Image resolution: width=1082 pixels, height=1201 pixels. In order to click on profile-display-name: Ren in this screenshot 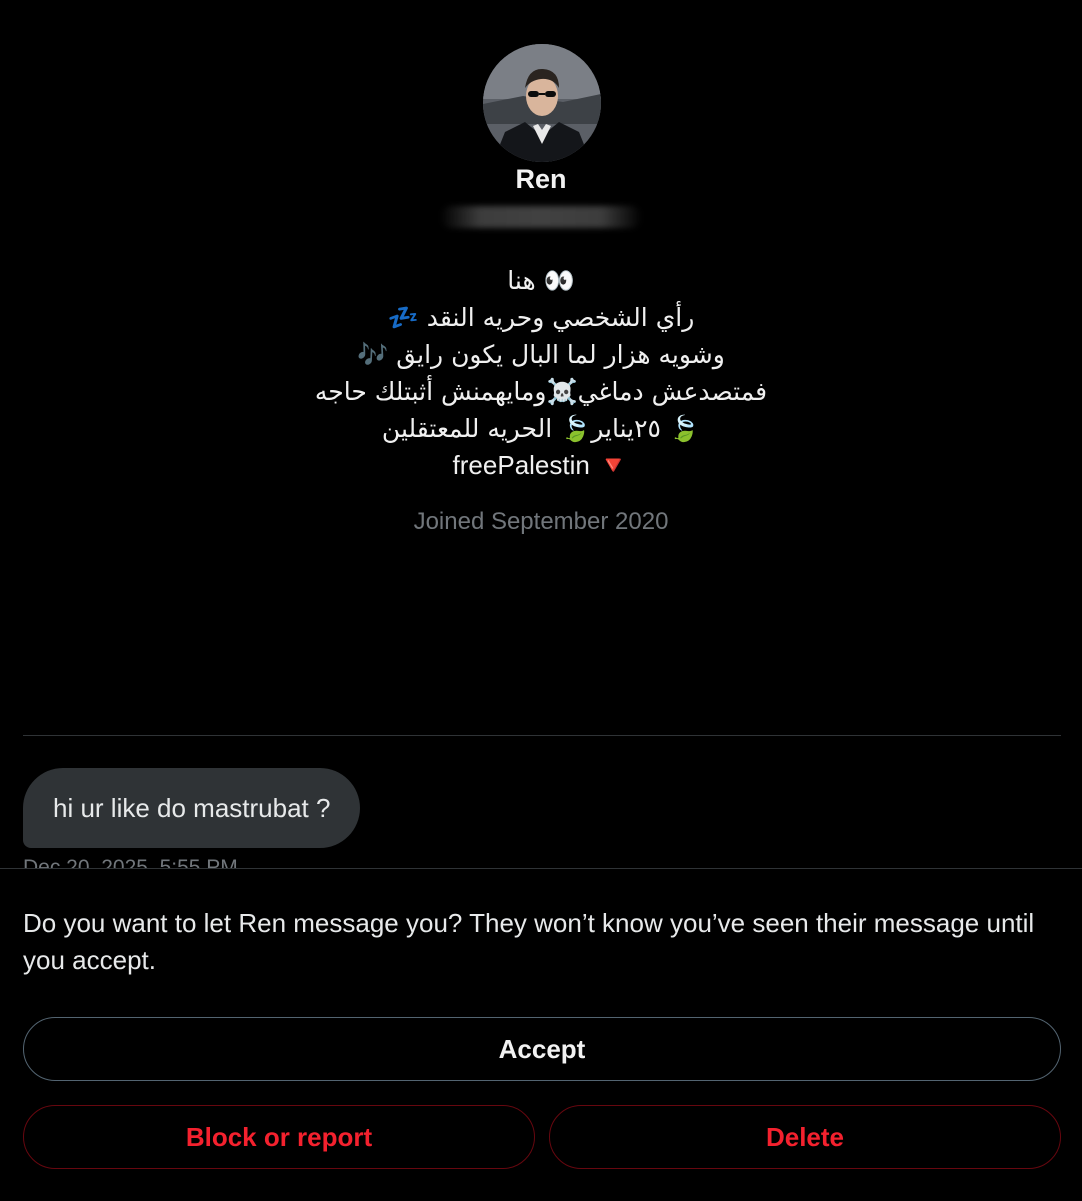, I will do `click(541, 179)`.